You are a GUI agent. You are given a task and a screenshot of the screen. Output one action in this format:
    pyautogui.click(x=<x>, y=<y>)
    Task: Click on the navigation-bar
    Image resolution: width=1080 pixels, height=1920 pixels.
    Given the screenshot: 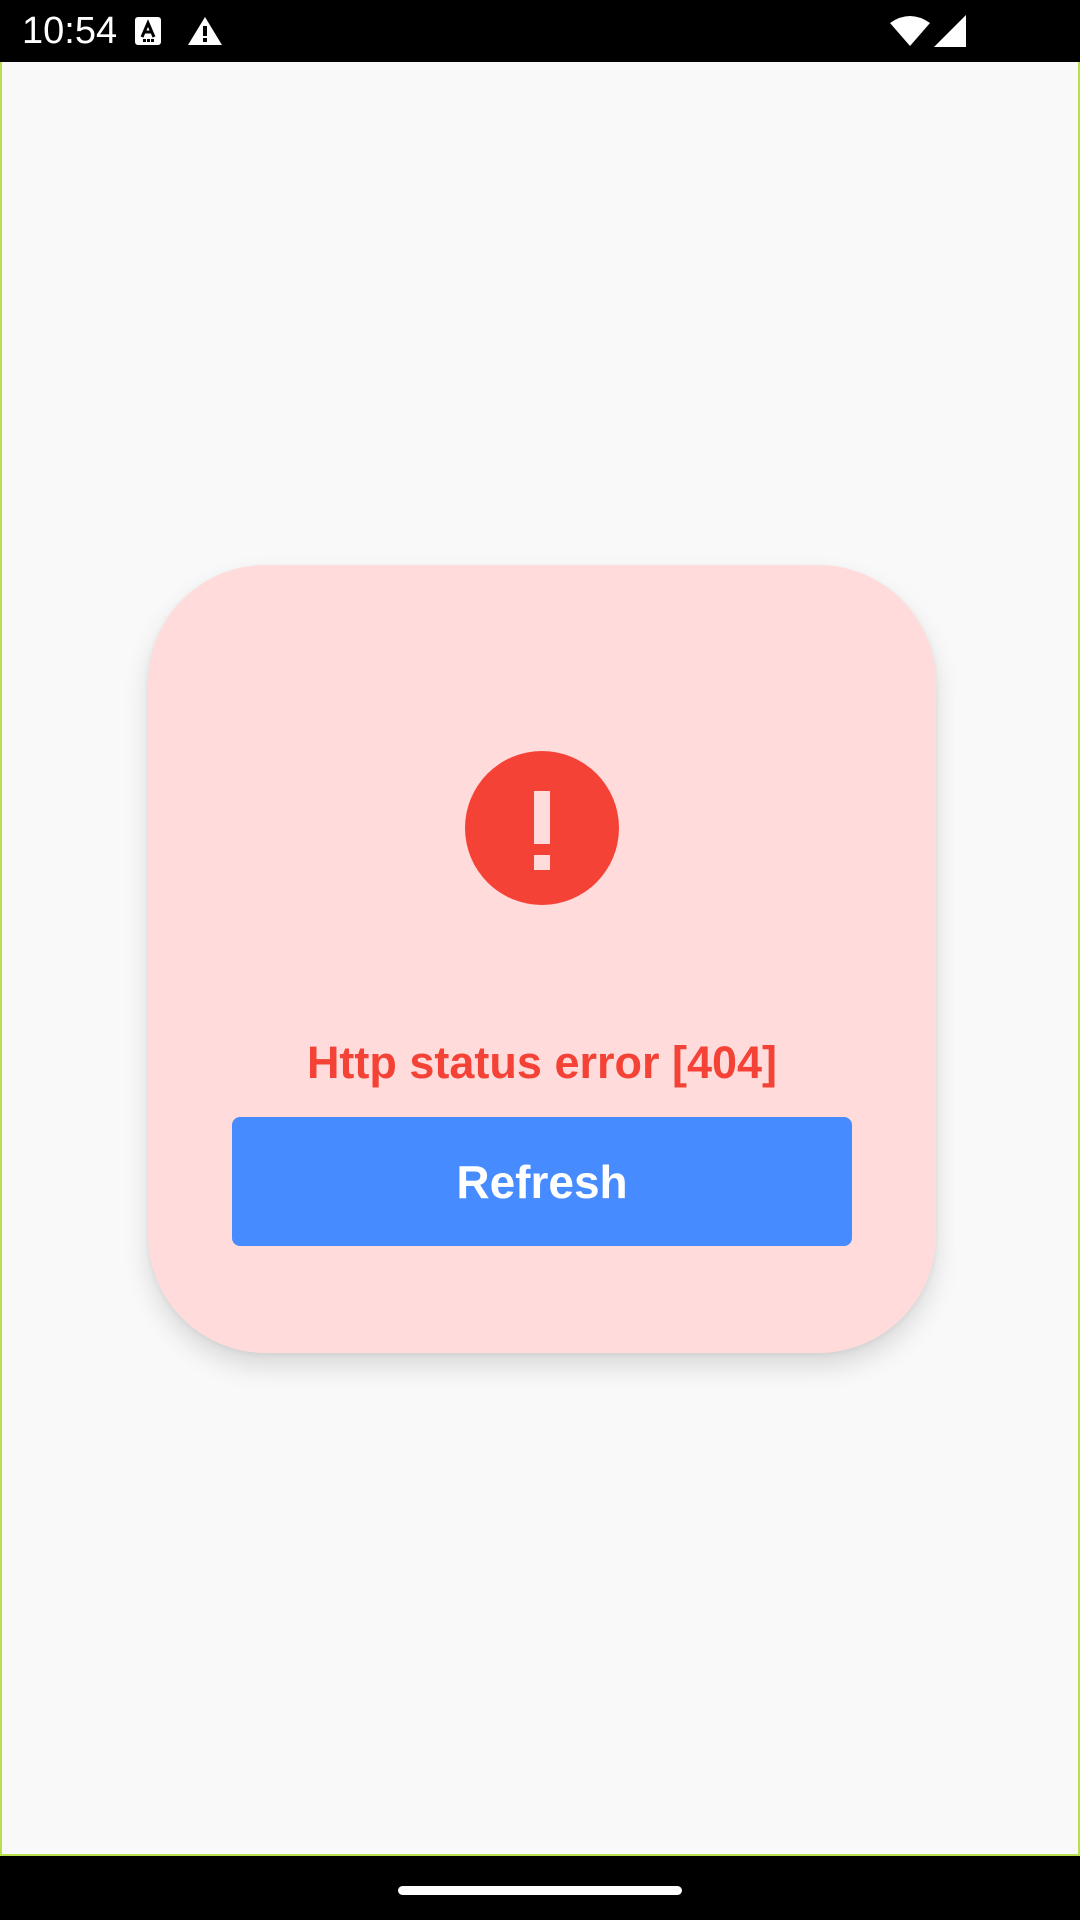 What is the action you would take?
    pyautogui.click(x=540, y=1888)
    